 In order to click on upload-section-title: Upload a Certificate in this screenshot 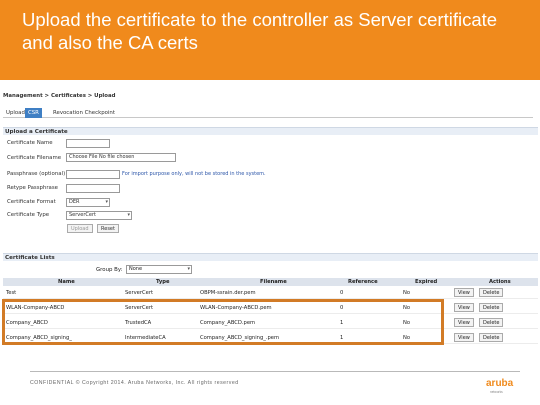, I will do `click(270, 131)`.